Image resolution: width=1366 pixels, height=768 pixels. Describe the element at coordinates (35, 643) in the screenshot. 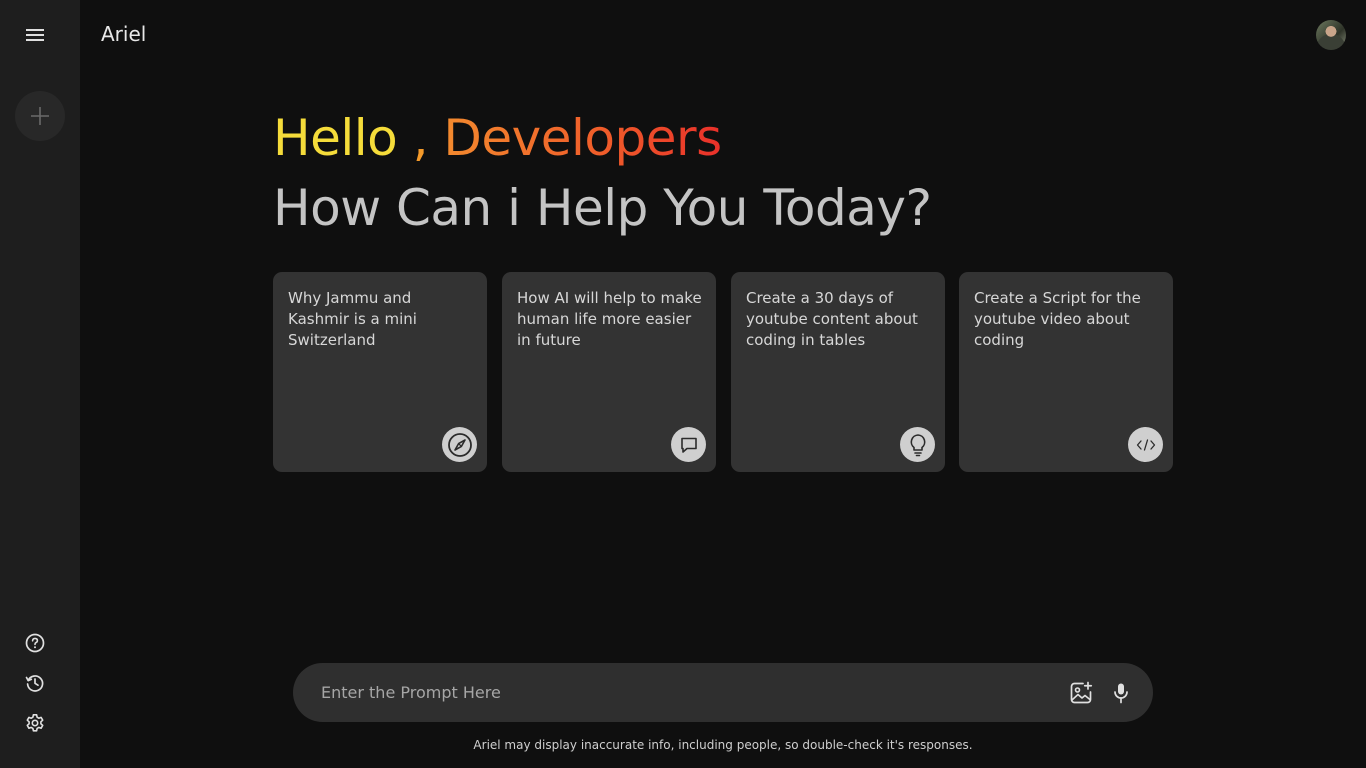

I see `help-icon` at that location.